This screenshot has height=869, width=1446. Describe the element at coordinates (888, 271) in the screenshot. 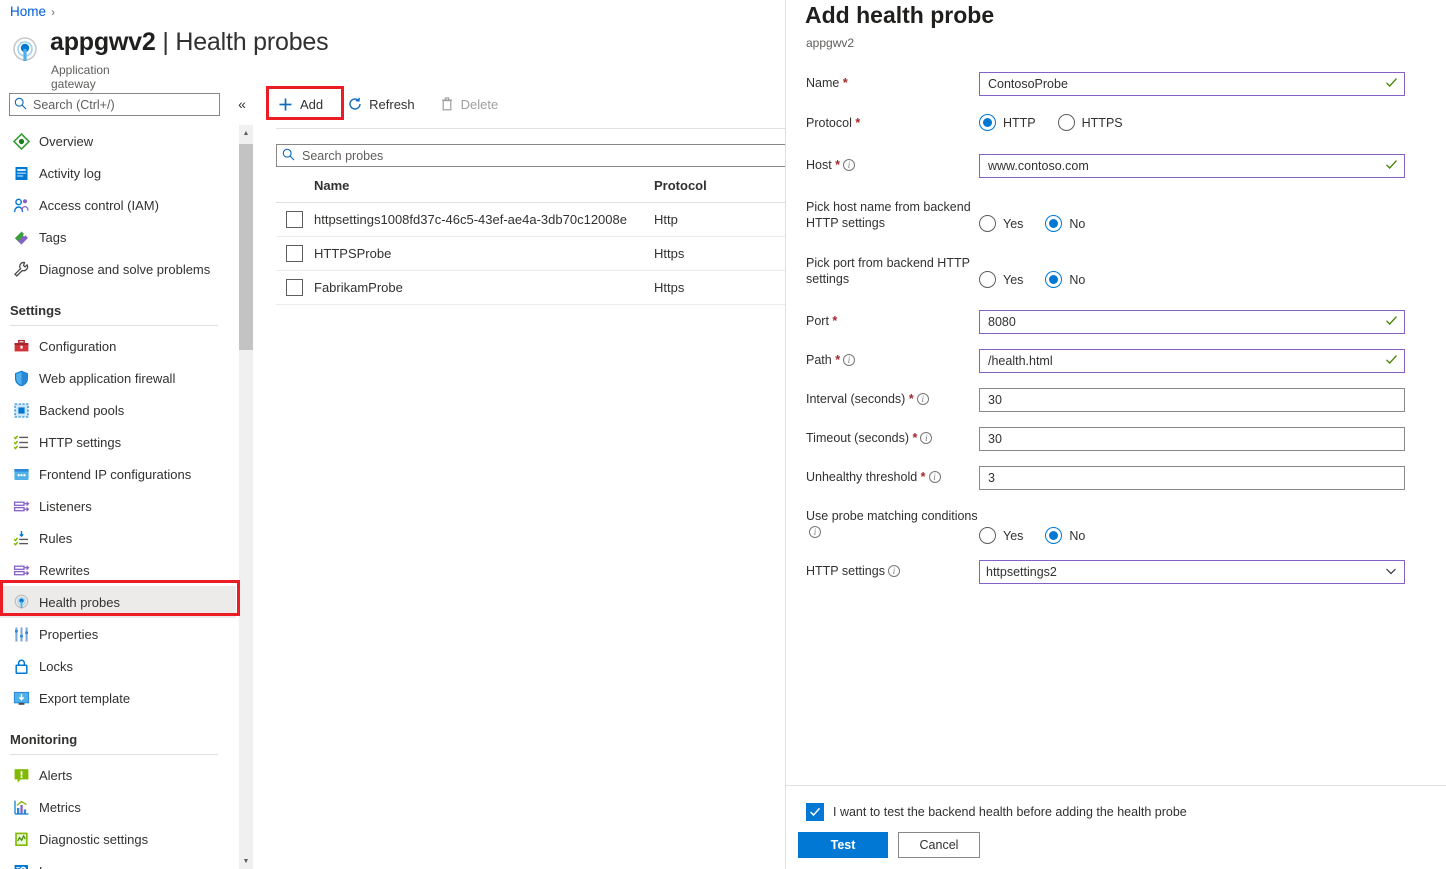

I see `field-pick-port-label: Pick port from backend HTTP settings` at that location.